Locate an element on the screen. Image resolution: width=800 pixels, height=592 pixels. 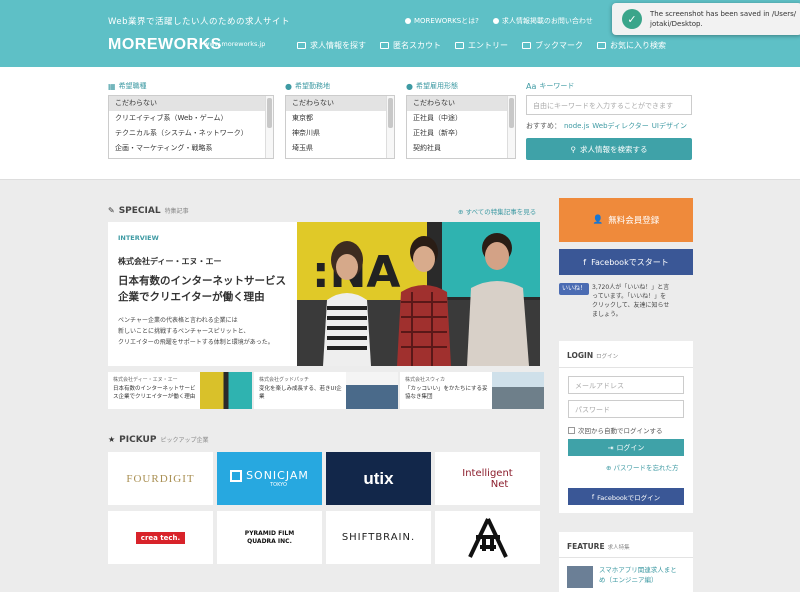
location-select: こだわらない 東京都 神奈川県 埼玉県 is located at coordinates (340, 127).